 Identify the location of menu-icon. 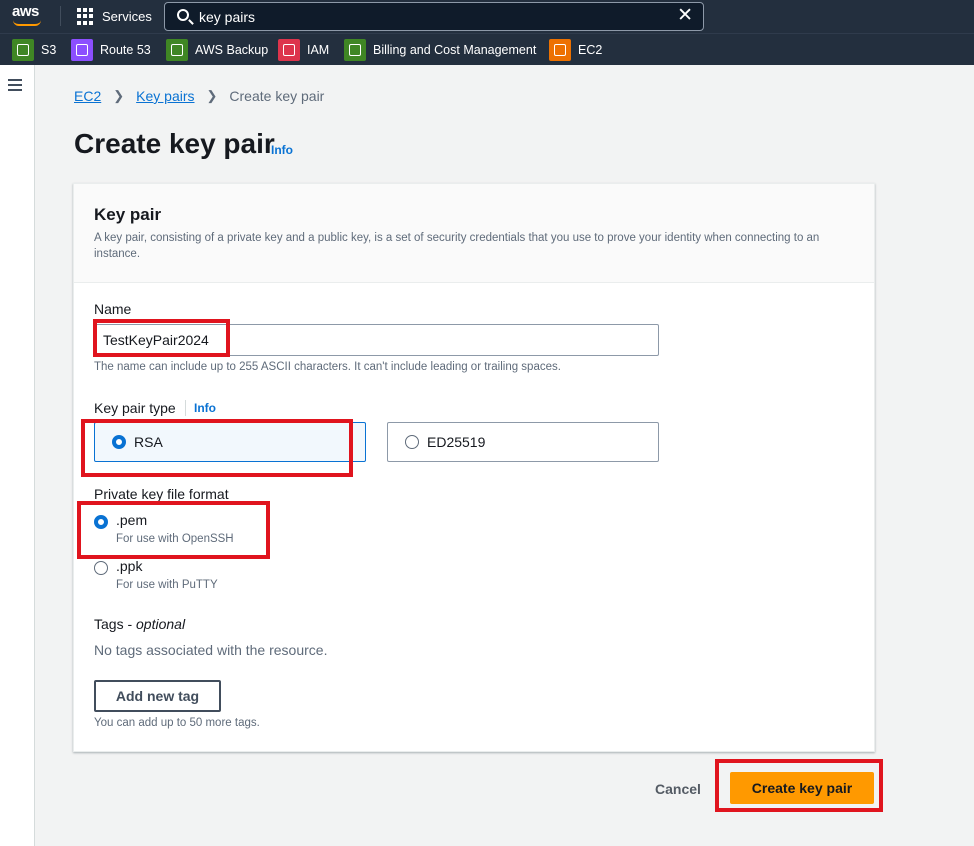
(15, 85).